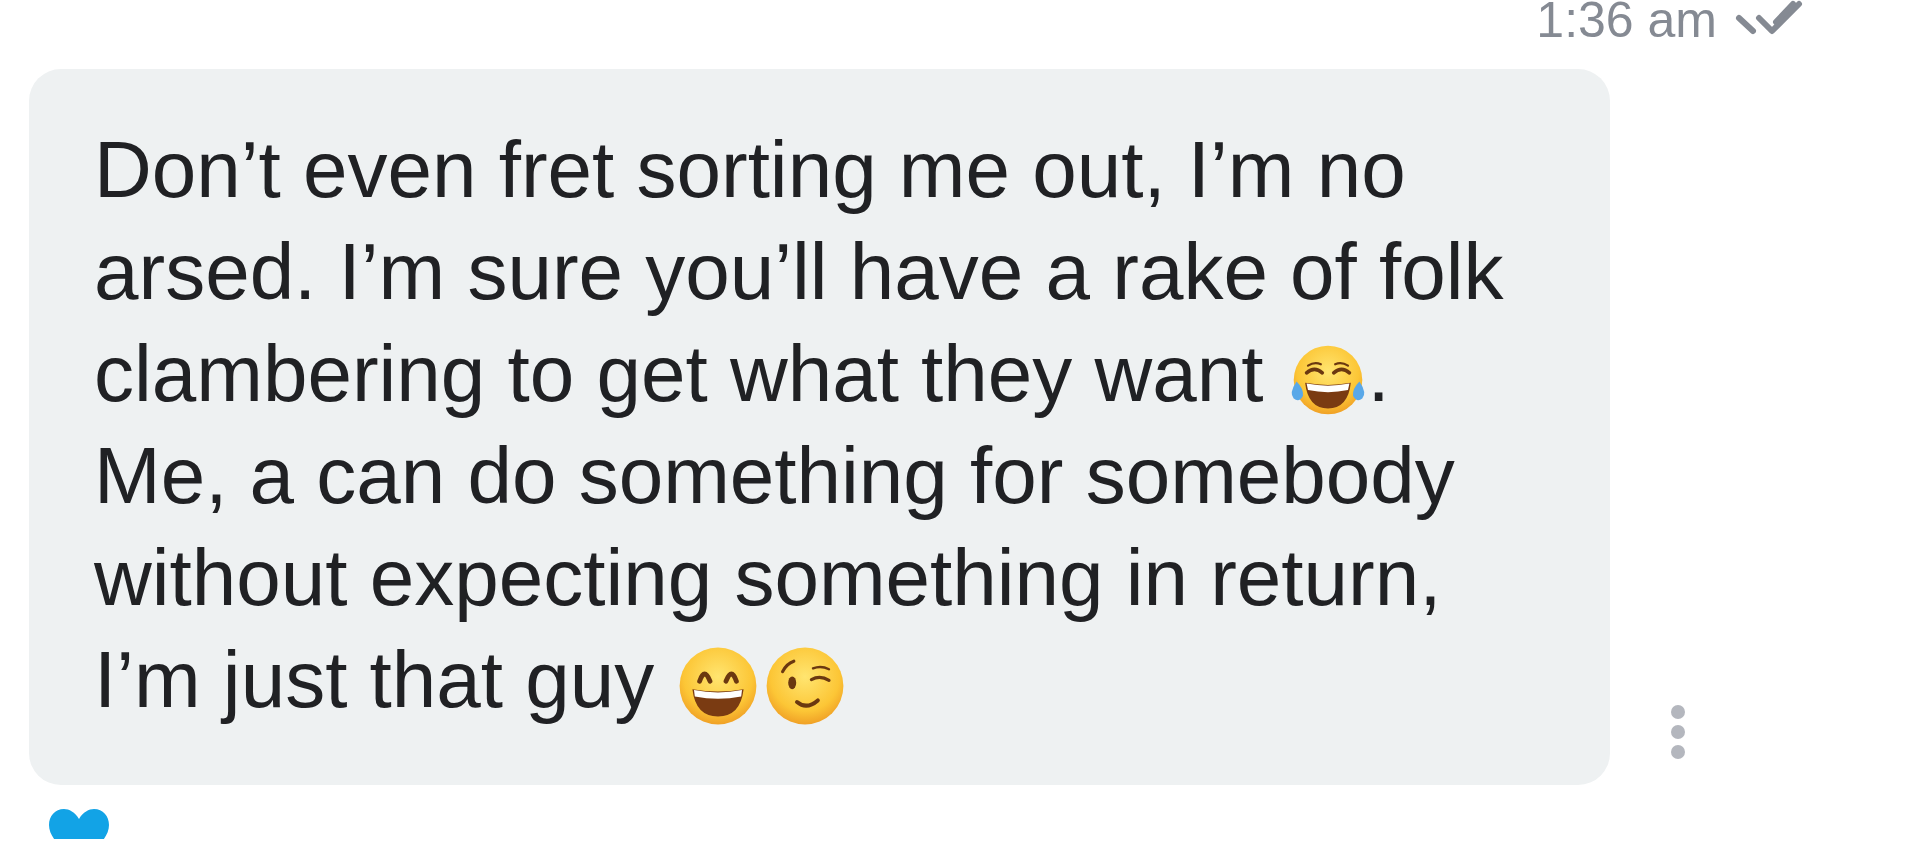 Image resolution: width=1920 pixels, height=841 pixels. What do you see at coordinates (768, 578) in the screenshot?
I see `message-text: without expecting something in return,` at bounding box center [768, 578].